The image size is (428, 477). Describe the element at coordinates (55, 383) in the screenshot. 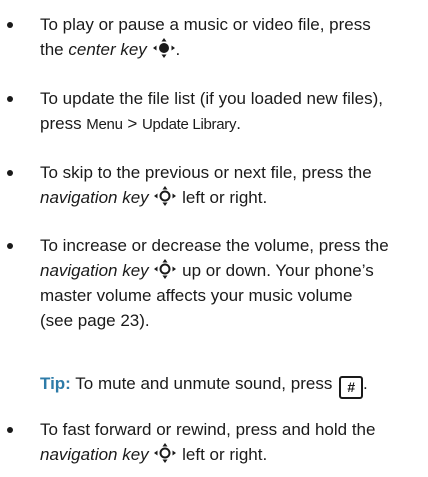

I see `tip-label: Tip:` at that location.